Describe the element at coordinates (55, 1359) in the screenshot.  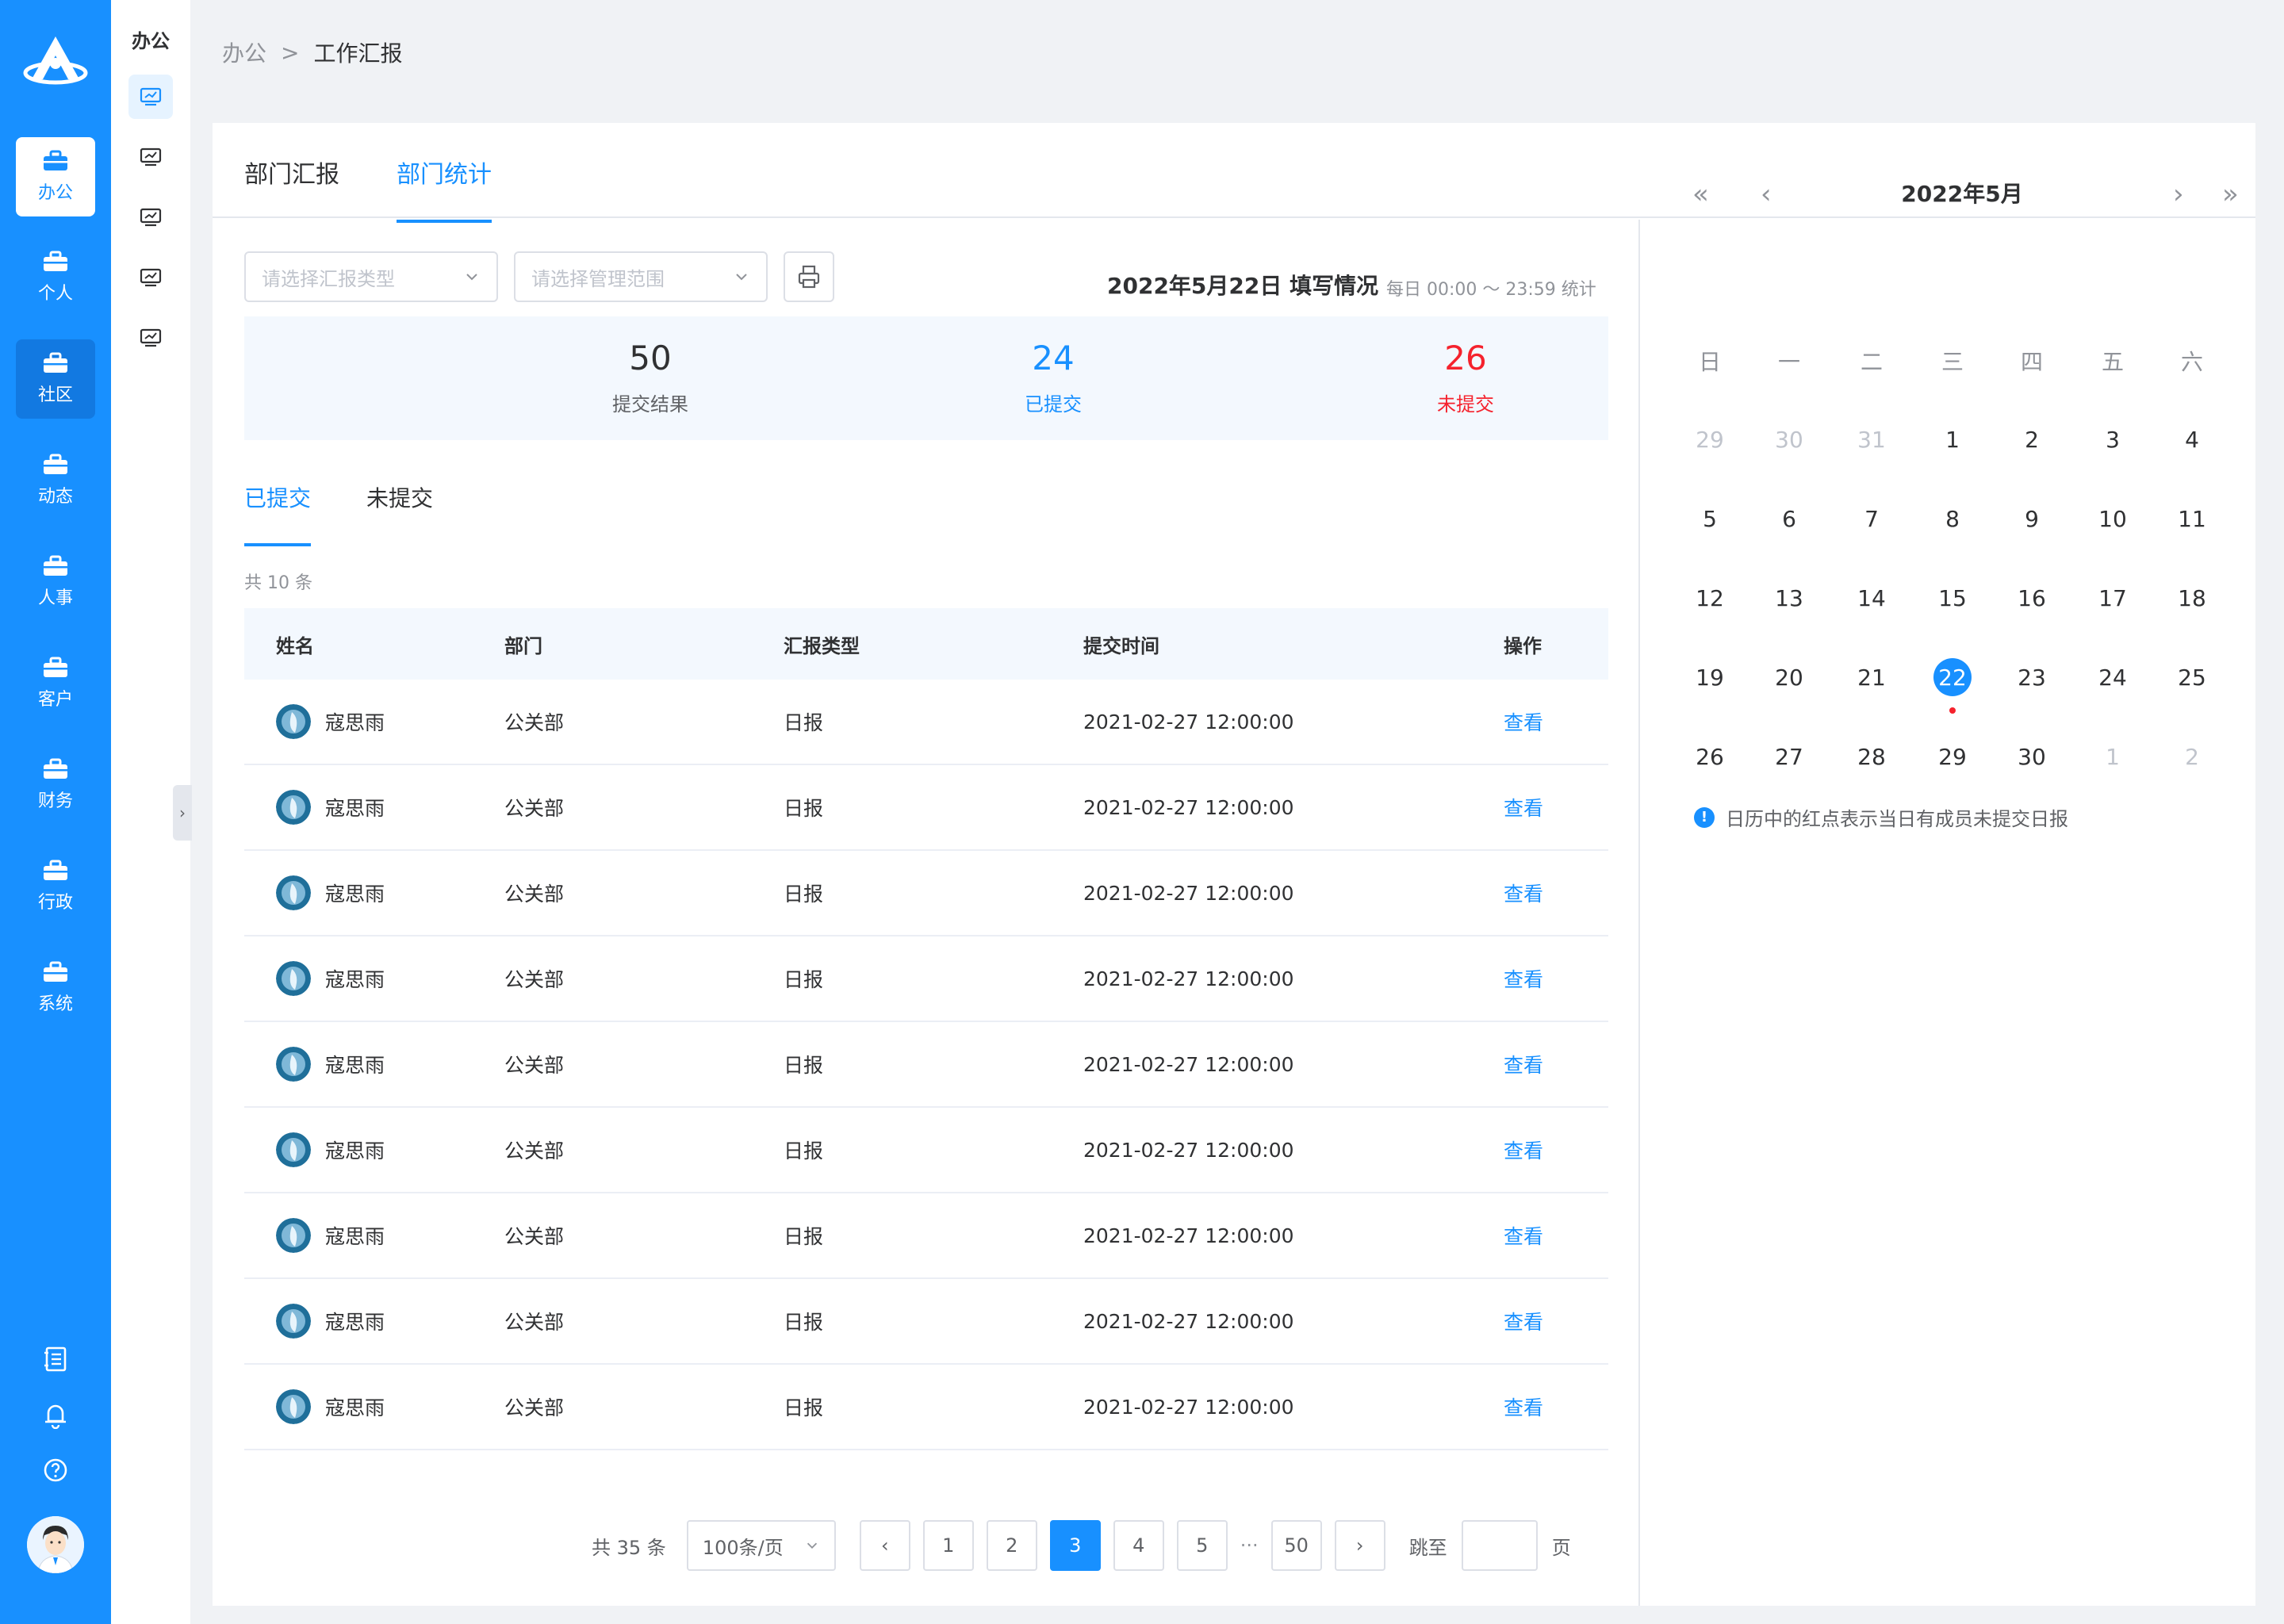
I see `notebook-icon` at that location.